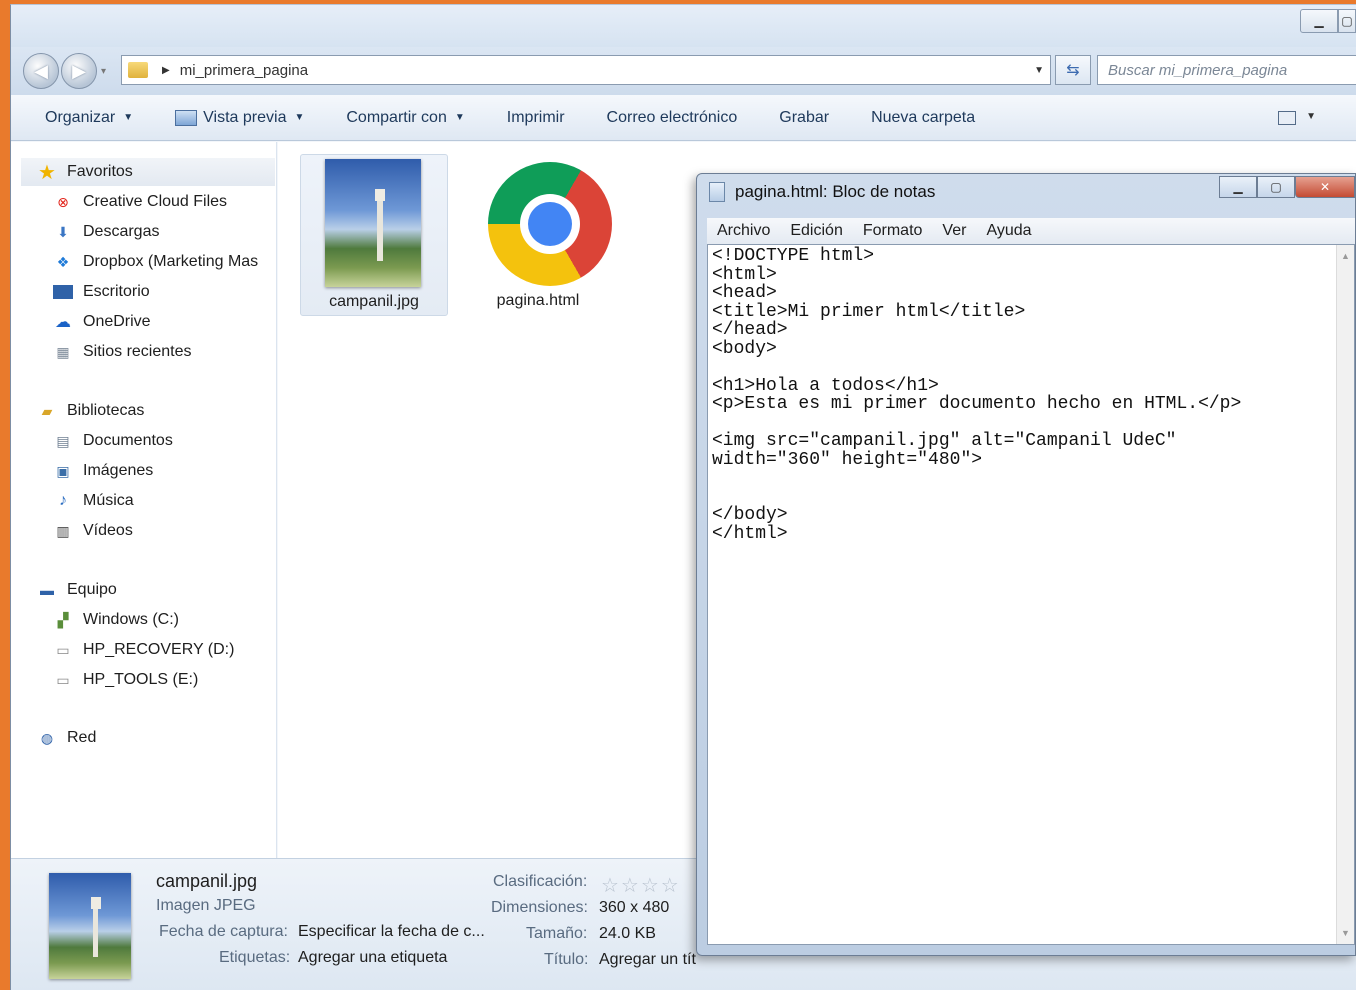 This screenshot has height=990, width=1356. What do you see at coordinates (1345, 594) in the screenshot?
I see `vertical-scrollbar: ▲ ▼` at bounding box center [1345, 594].